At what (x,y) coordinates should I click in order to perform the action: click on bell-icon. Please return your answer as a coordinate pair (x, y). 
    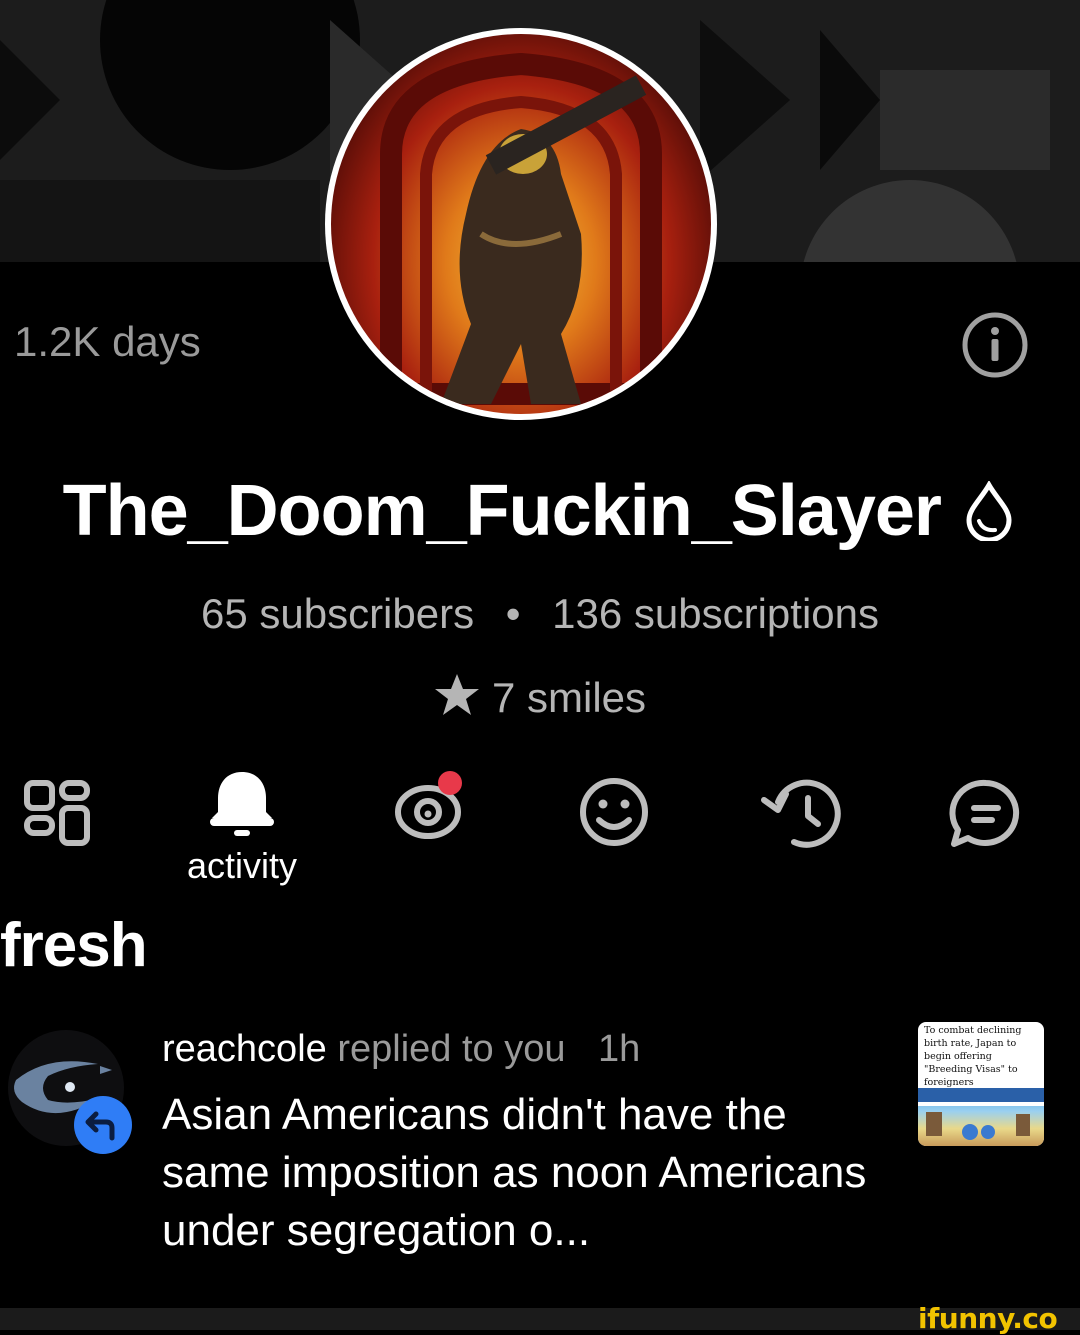
    Looking at the image, I should click on (242, 804).